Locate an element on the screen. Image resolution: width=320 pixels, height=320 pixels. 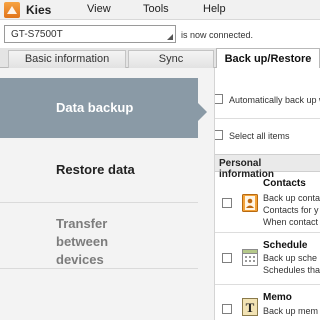
svg-text: T is located at coordinates (250, 307).